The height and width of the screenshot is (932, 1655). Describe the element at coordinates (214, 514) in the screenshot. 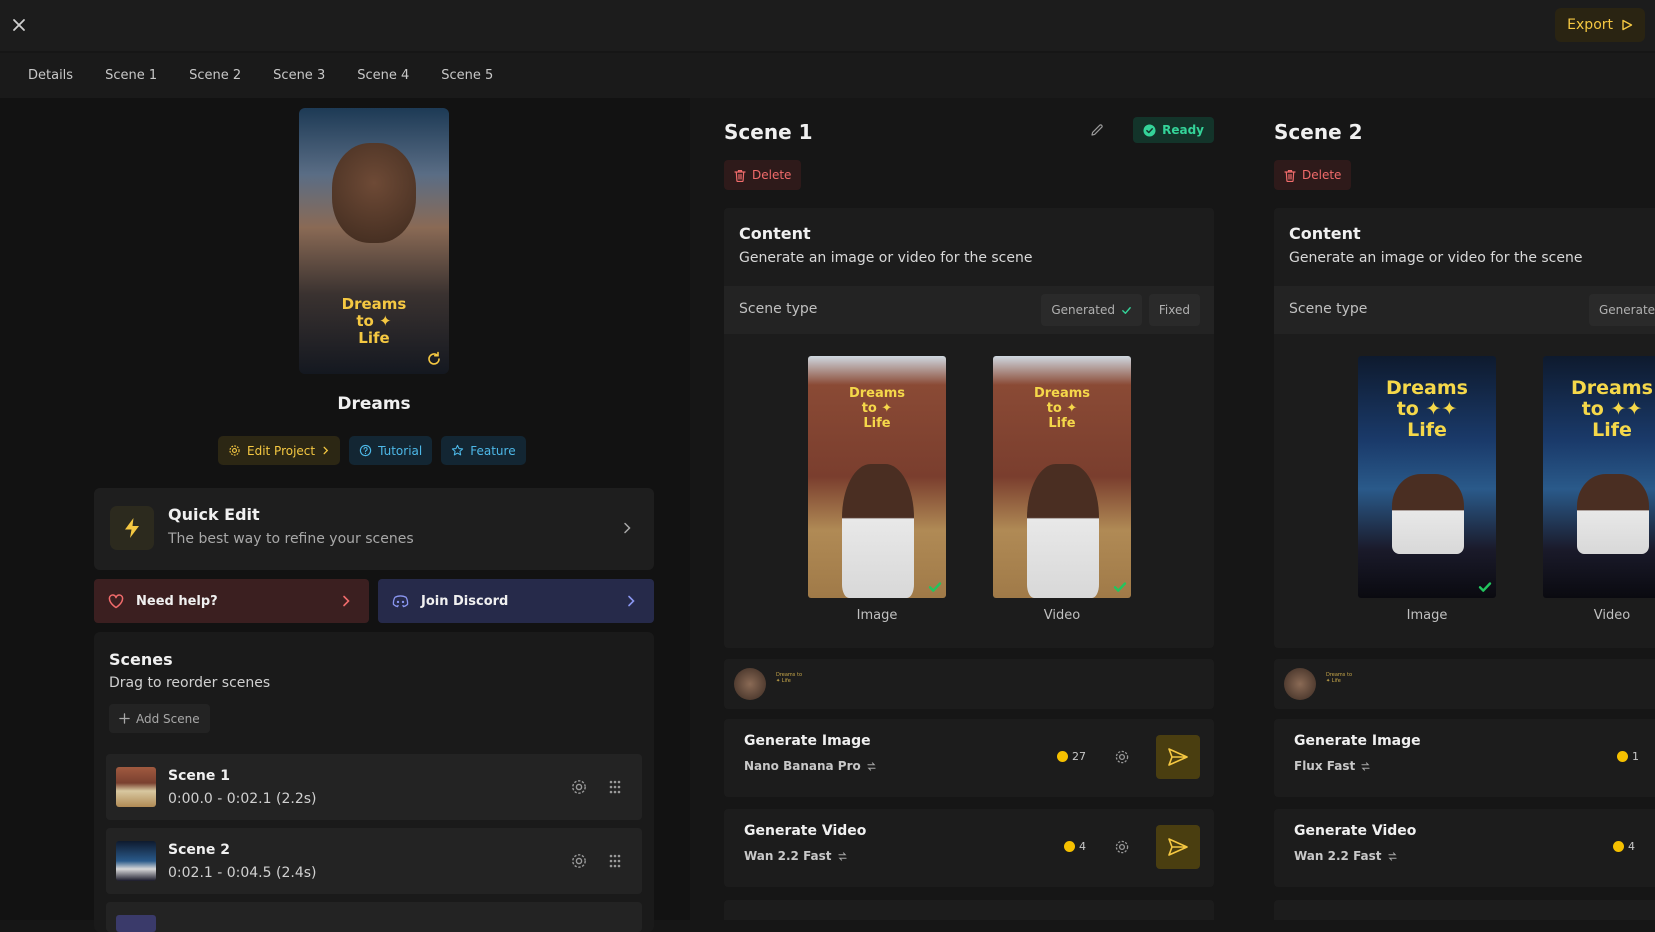

I see `quick-edit-title: Quick Edit` at that location.